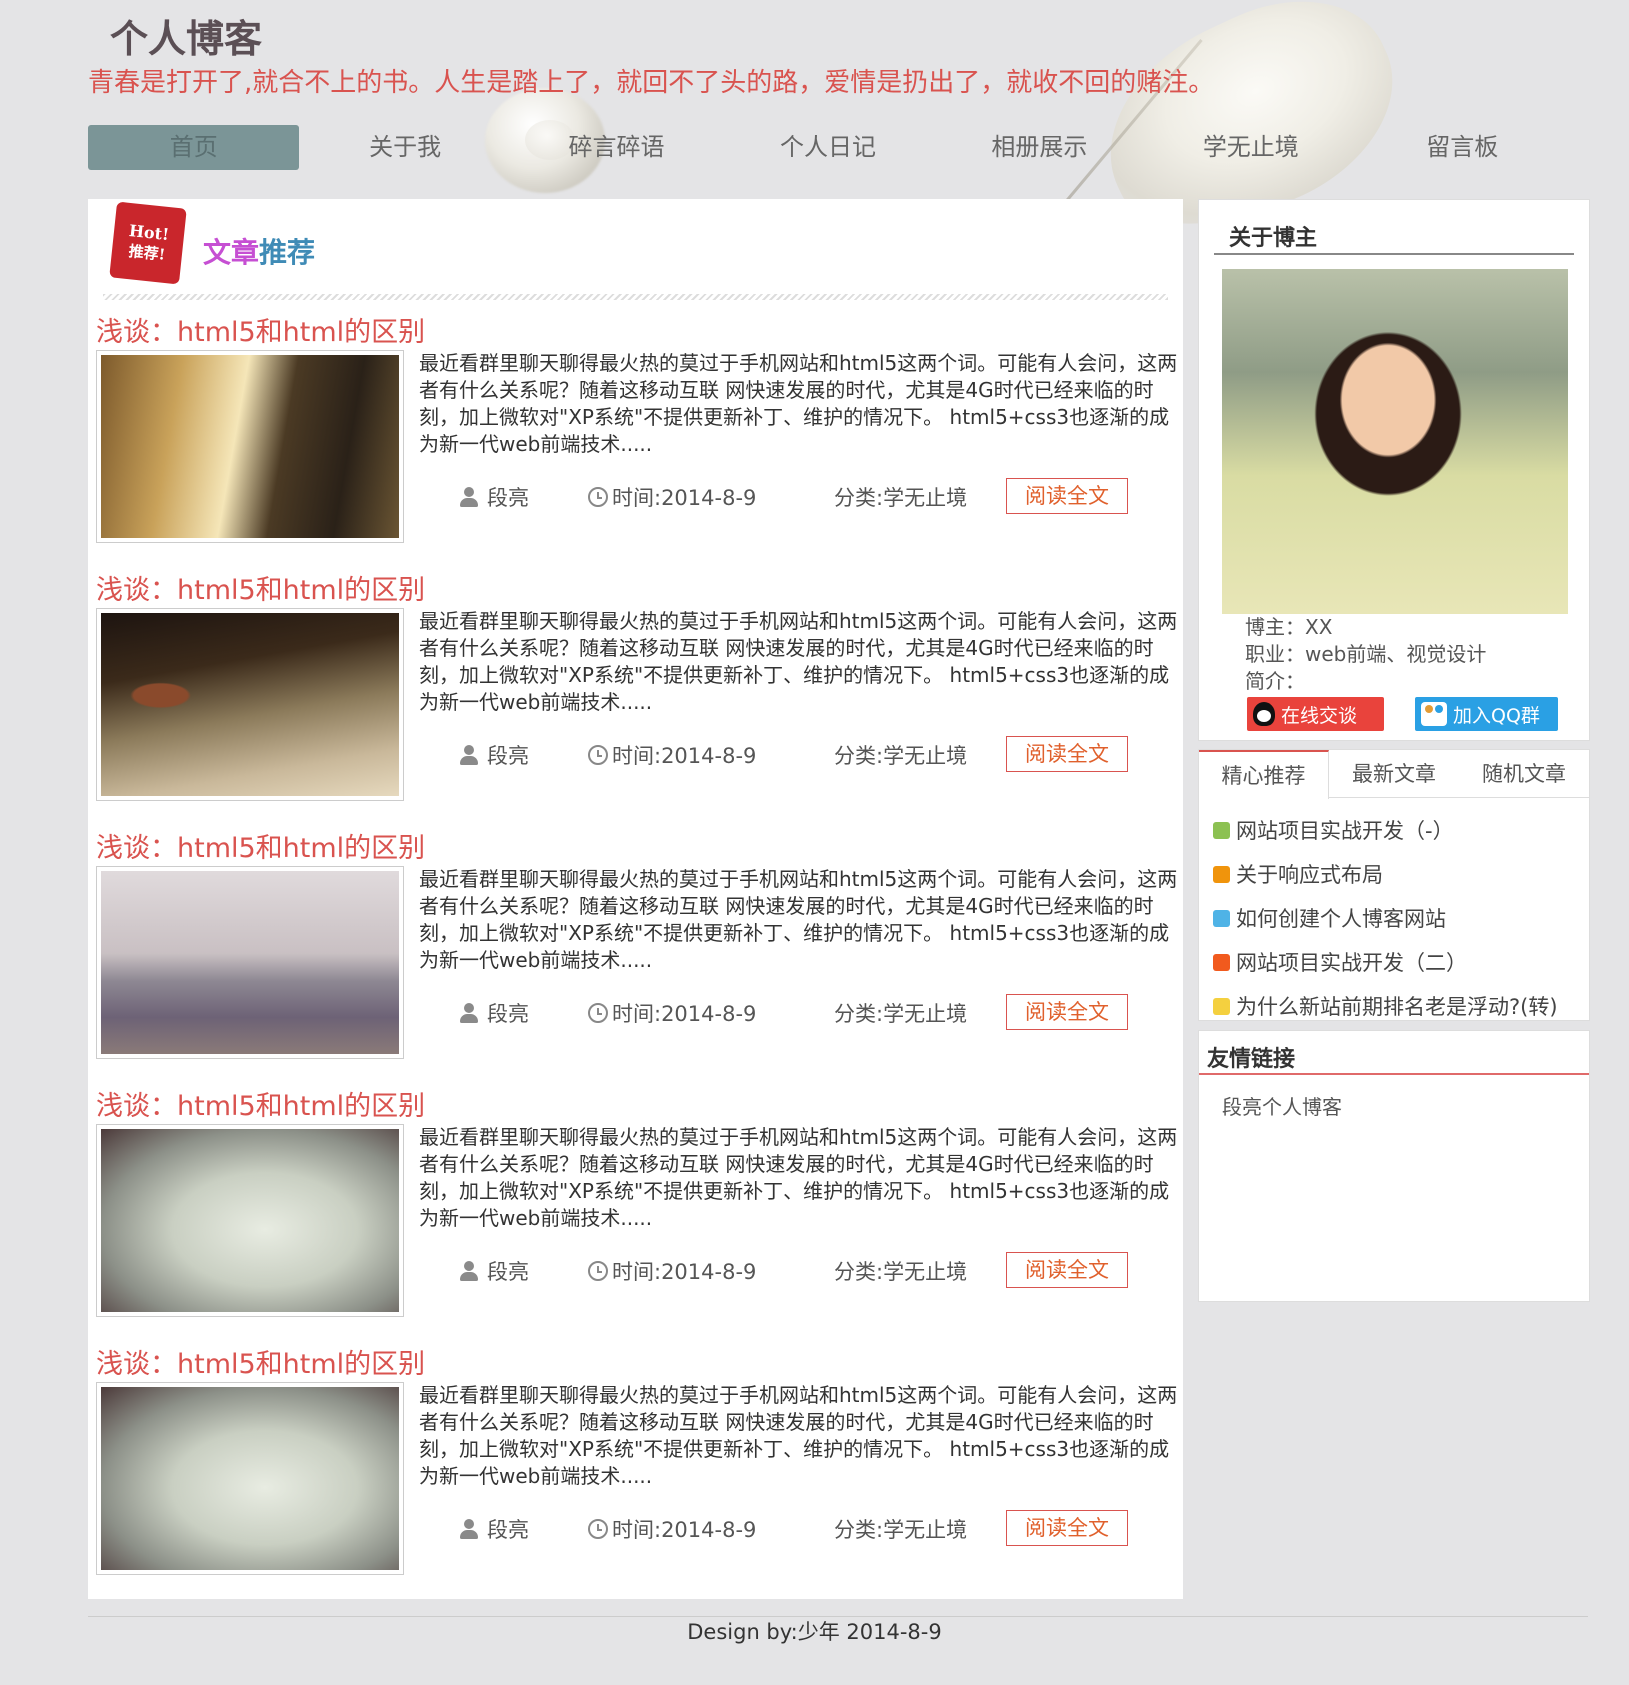 Image resolution: width=1629 pixels, height=1685 pixels. What do you see at coordinates (1275, 681) in the screenshot?
I see `blogger-intro: 简介：` at bounding box center [1275, 681].